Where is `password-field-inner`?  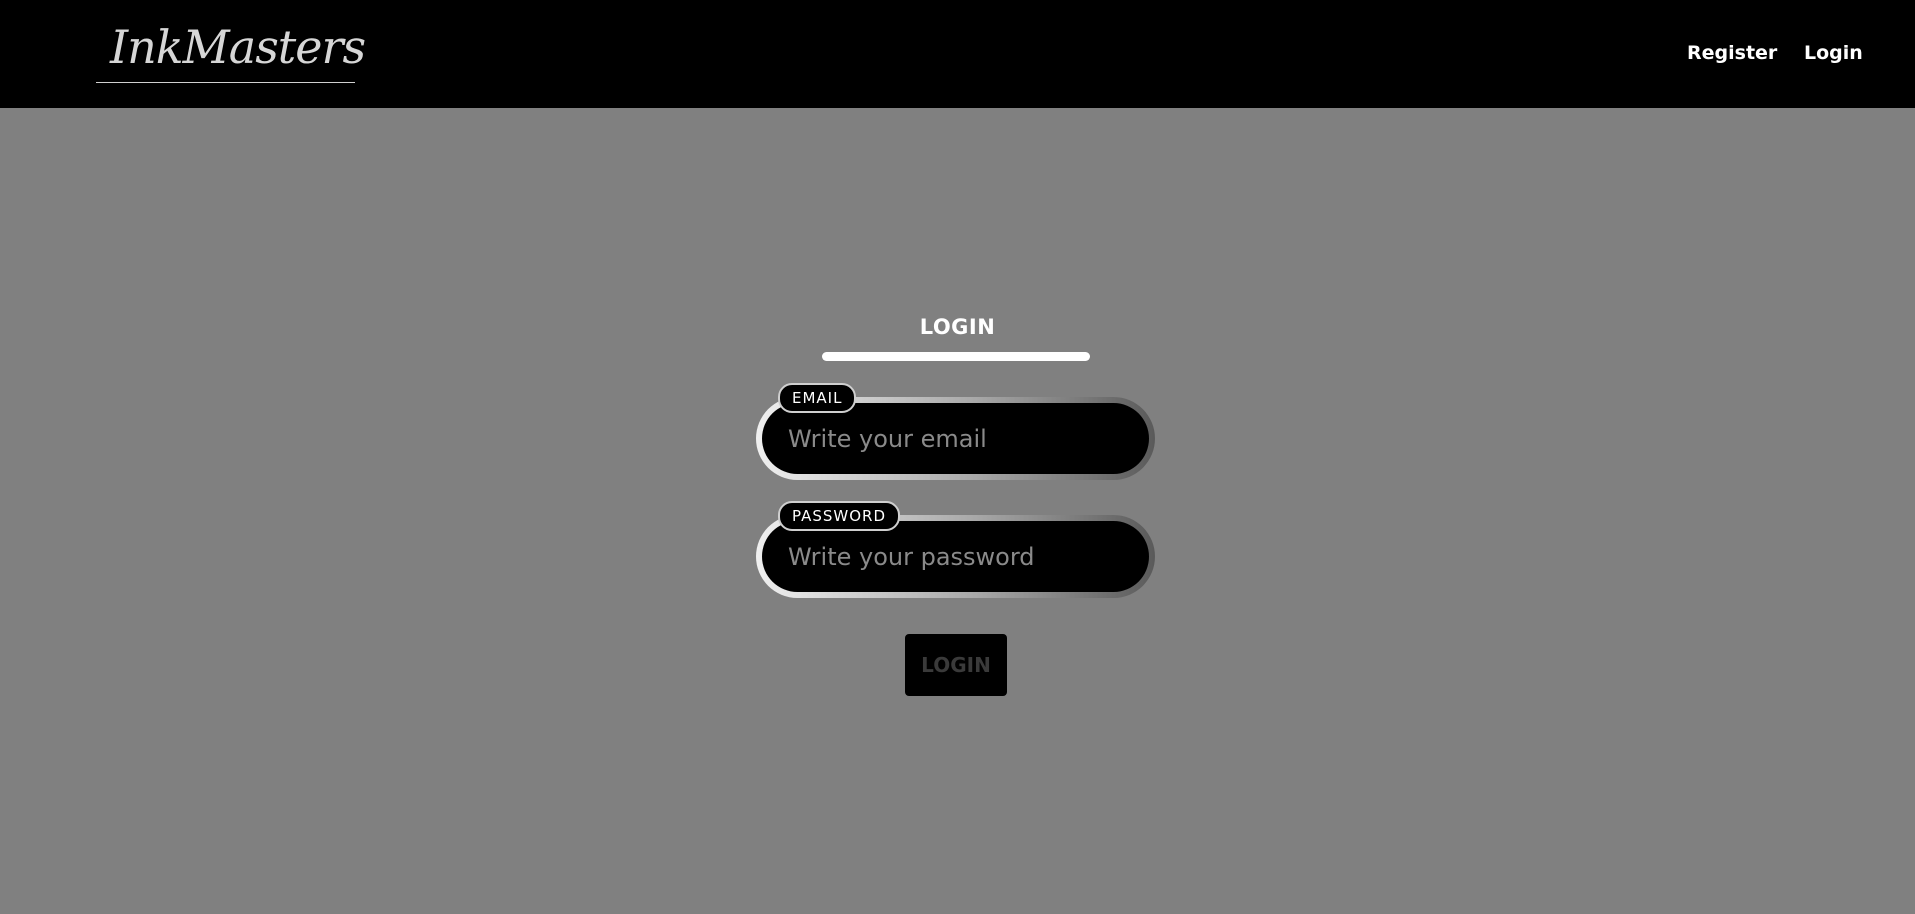
password-field-inner is located at coordinates (955, 556).